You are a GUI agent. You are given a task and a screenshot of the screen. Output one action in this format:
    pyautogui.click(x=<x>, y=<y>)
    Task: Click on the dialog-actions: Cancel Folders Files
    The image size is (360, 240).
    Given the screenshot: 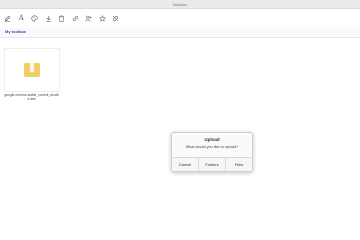 What is the action you would take?
    pyautogui.click(x=212, y=164)
    